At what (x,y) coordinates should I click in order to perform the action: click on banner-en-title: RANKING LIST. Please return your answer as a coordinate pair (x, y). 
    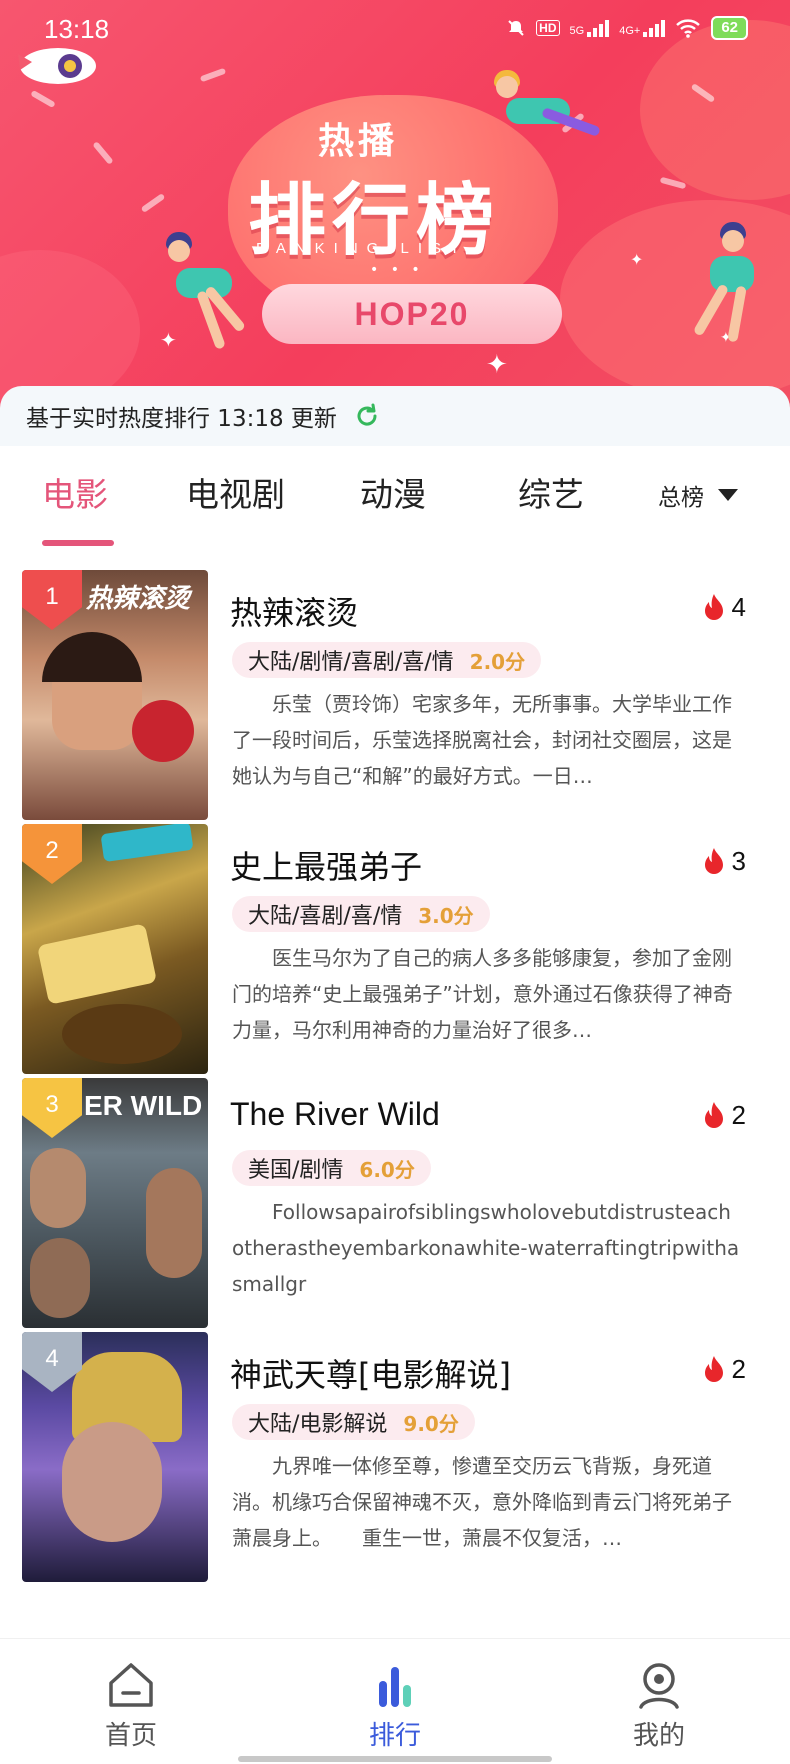
    Looking at the image, I should click on (362, 248).